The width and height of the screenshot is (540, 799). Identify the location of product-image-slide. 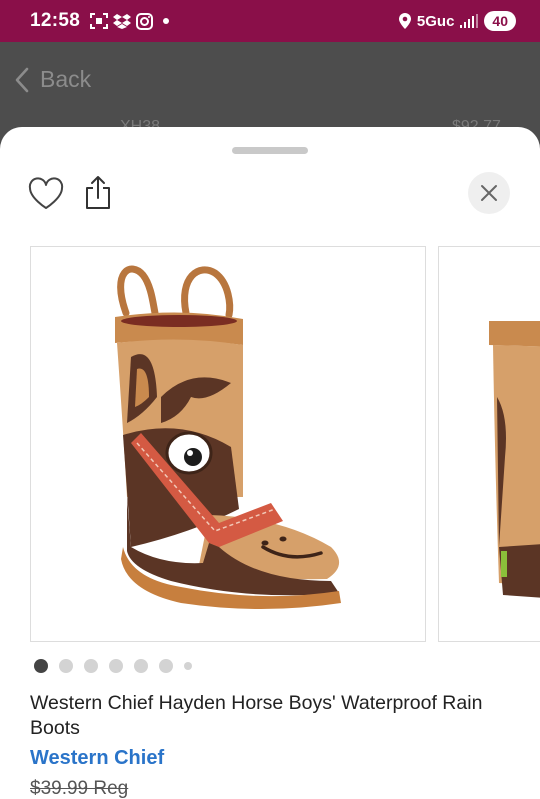
(489, 444).